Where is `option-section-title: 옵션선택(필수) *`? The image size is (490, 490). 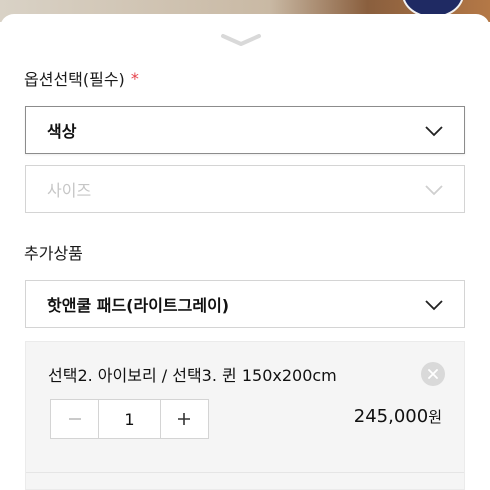 option-section-title: 옵션선택(필수) * is located at coordinates (81, 78).